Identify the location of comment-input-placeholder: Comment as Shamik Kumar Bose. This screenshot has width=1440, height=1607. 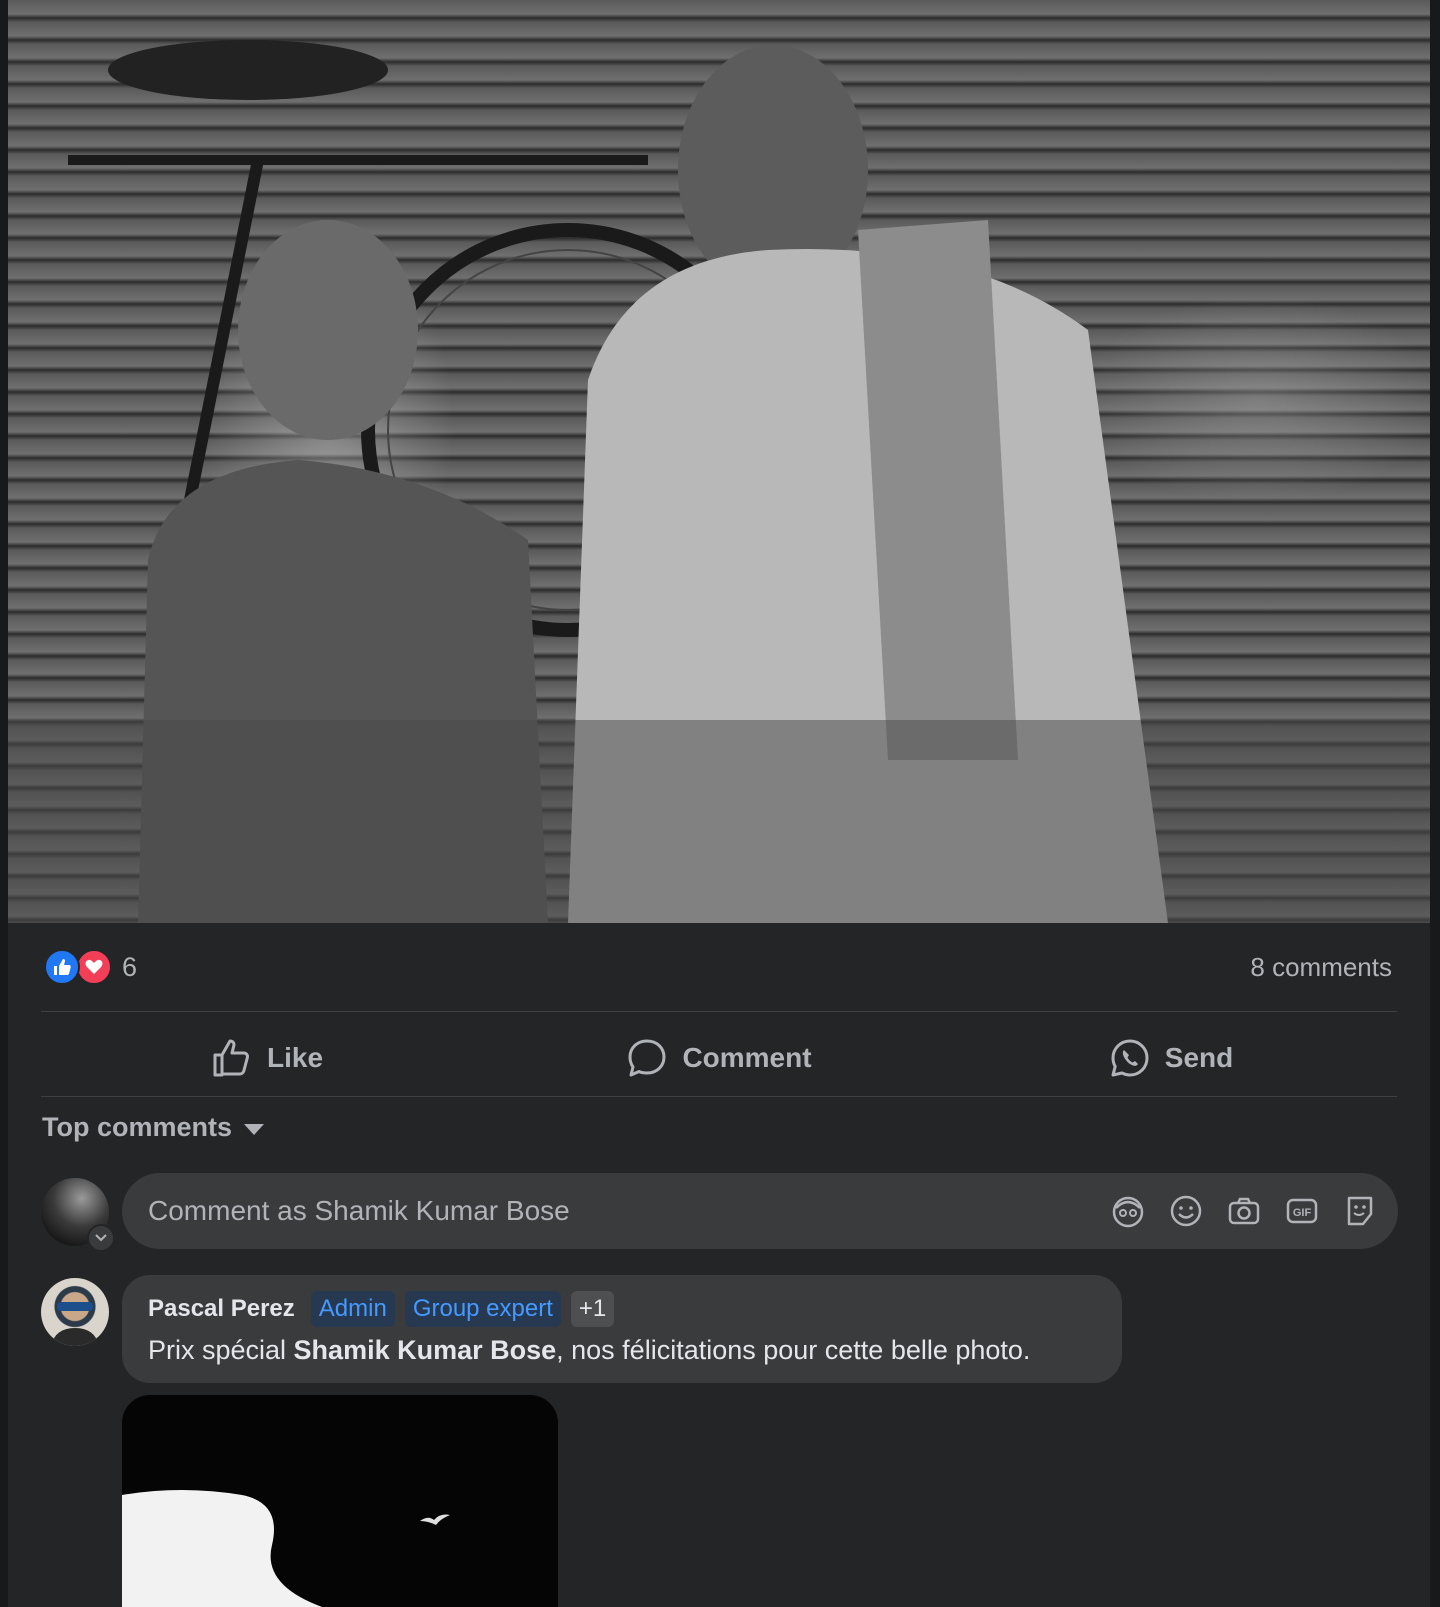
(359, 1210).